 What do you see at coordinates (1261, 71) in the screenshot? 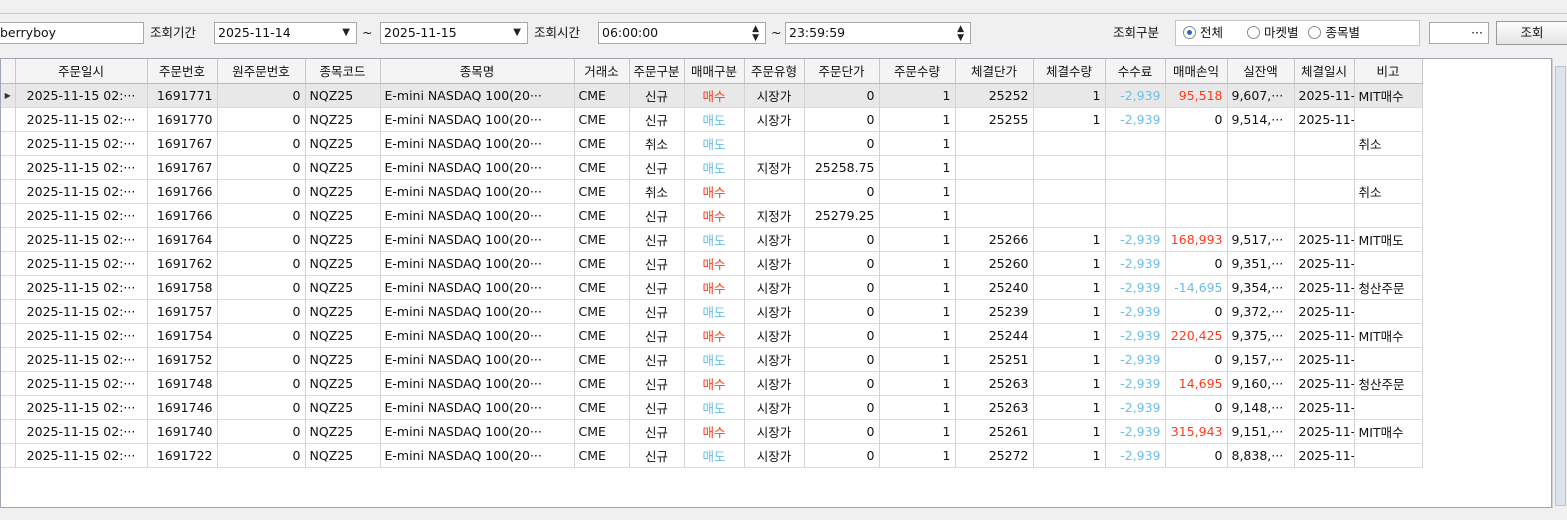
I see `column-header-balance: 실잔액` at bounding box center [1261, 71].